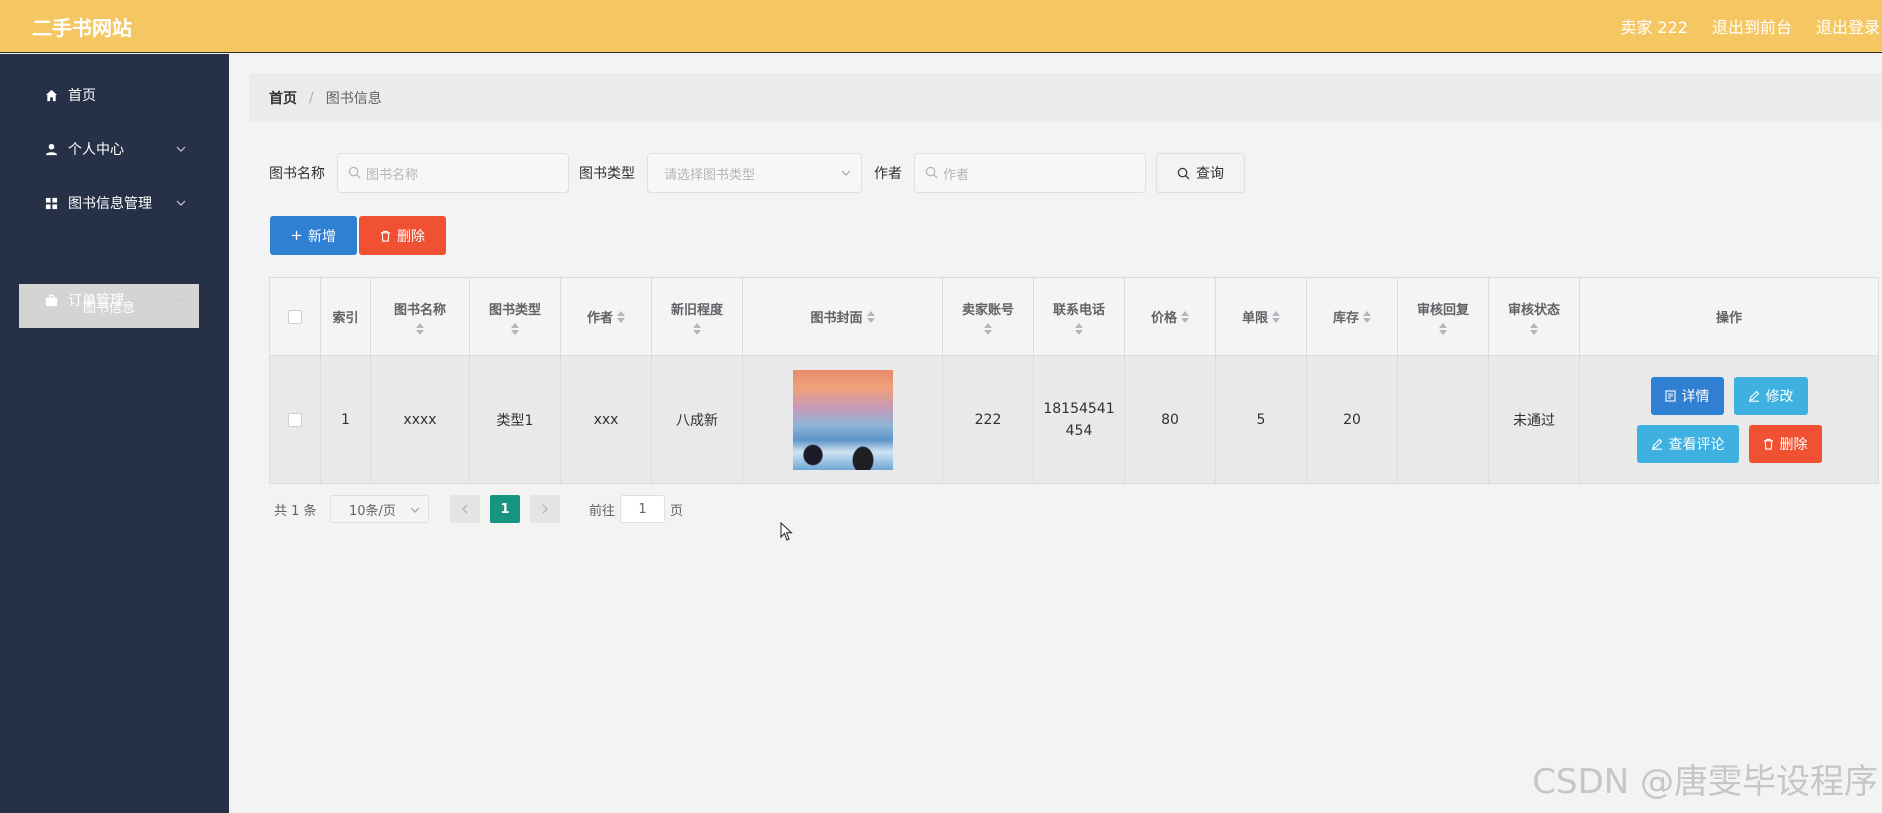  I want to click on back-to-front-link: 退出到前台, so click(1752, 26).